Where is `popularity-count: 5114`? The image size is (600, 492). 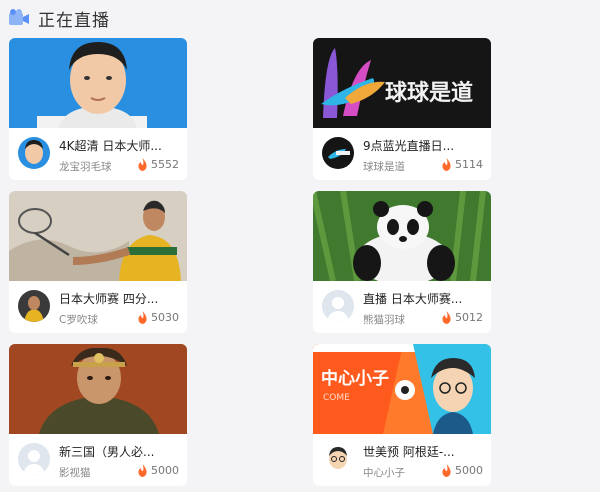
popularity-count: 5114 is located at coordinates (462, 164).